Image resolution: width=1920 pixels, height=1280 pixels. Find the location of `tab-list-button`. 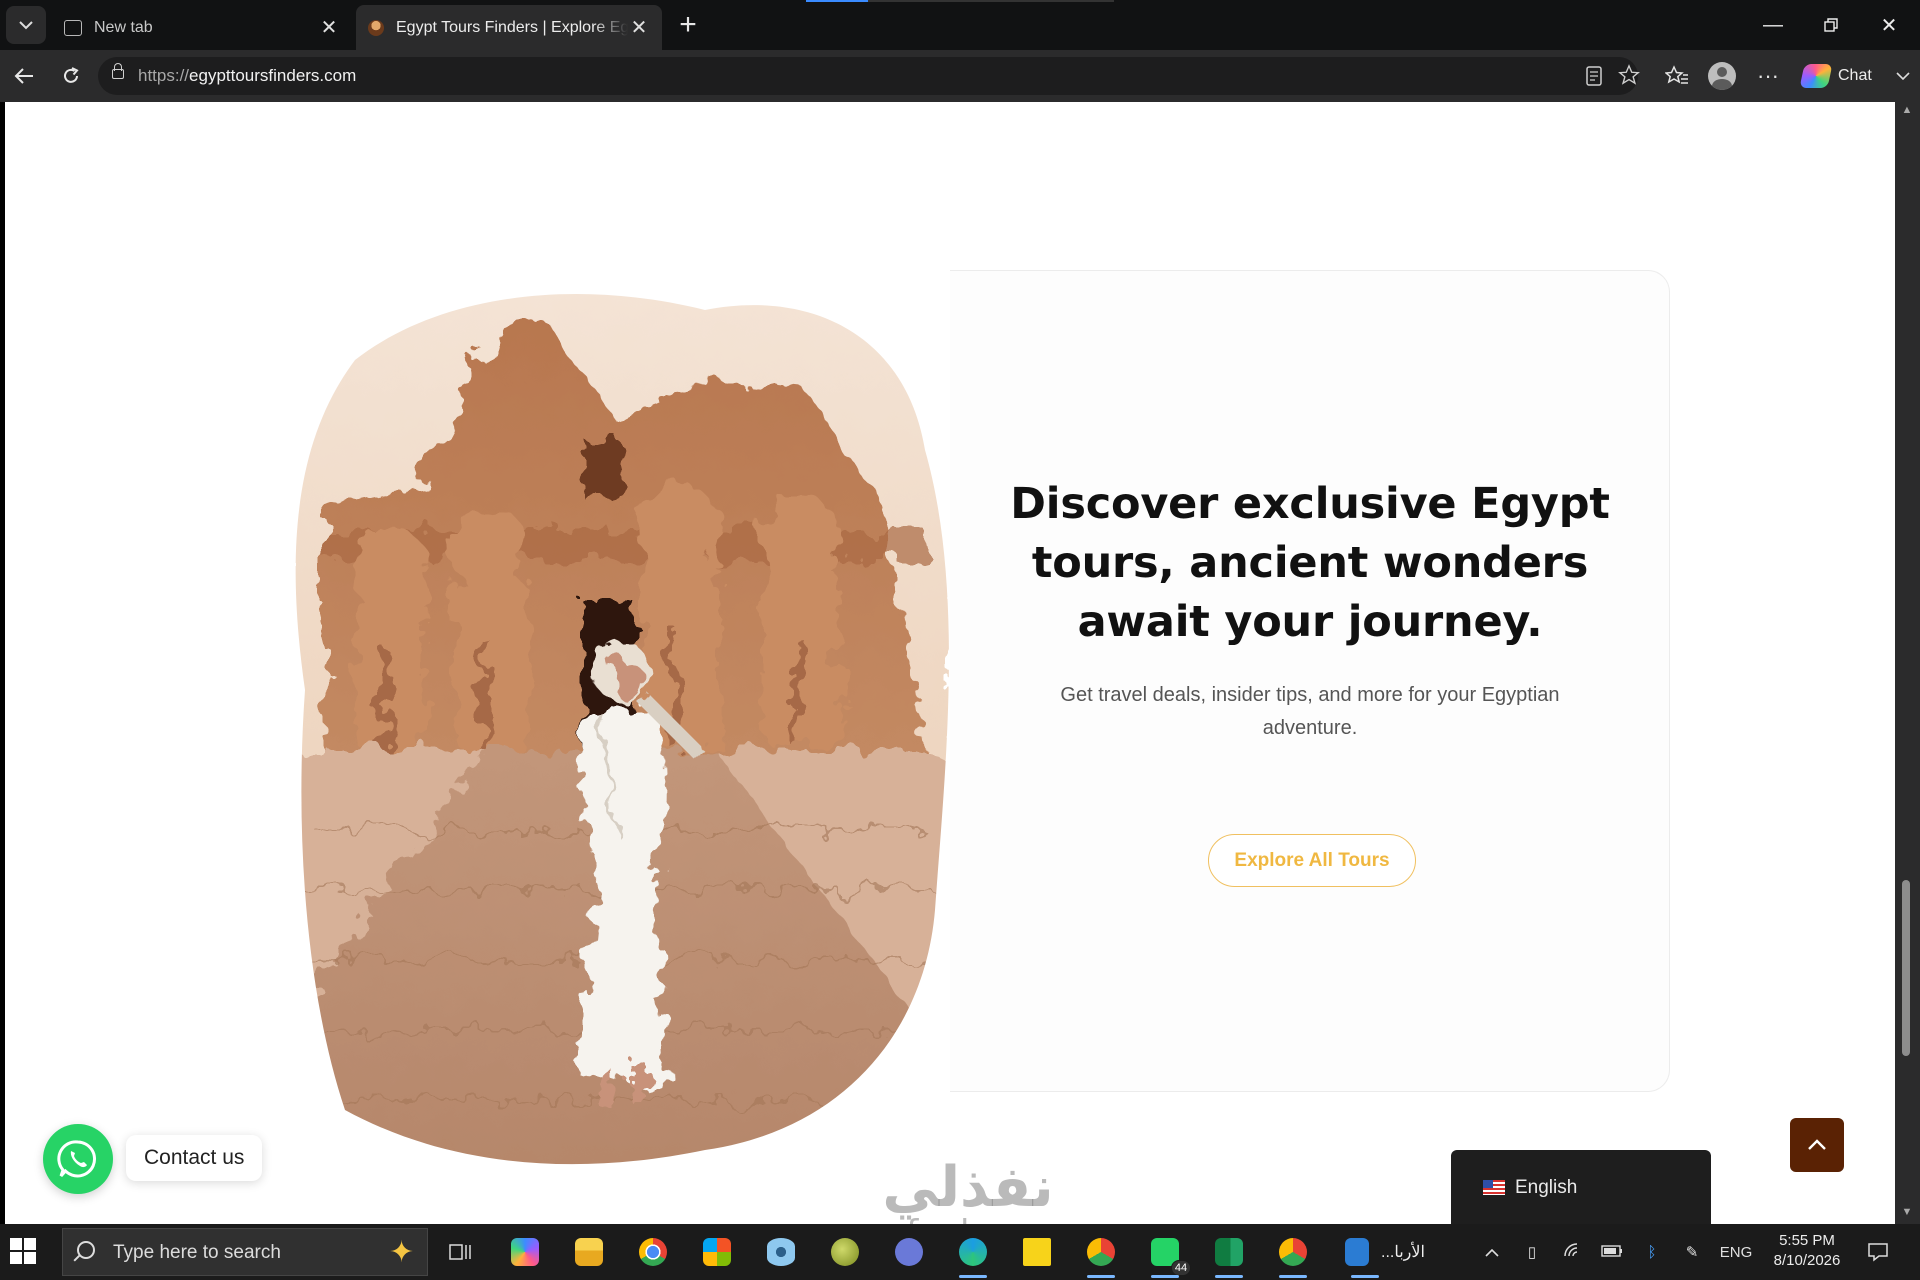

tab-list-button is located at coordinates (26, 25).